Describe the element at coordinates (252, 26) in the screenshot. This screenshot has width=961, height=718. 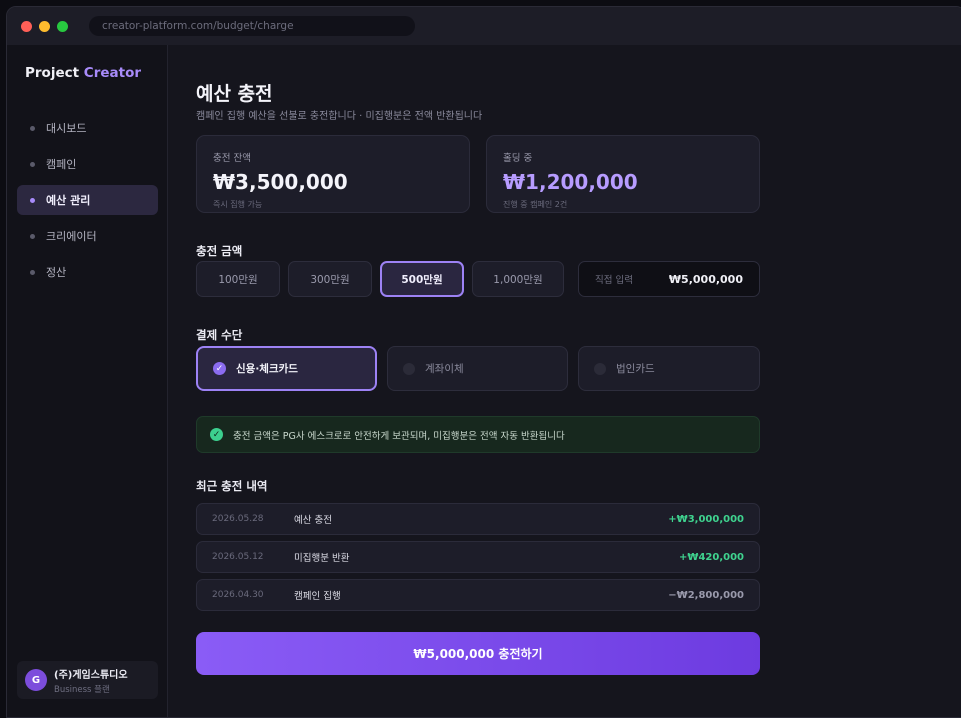
I see `address-bar: creator-platform.com/budget/charge` at that location.